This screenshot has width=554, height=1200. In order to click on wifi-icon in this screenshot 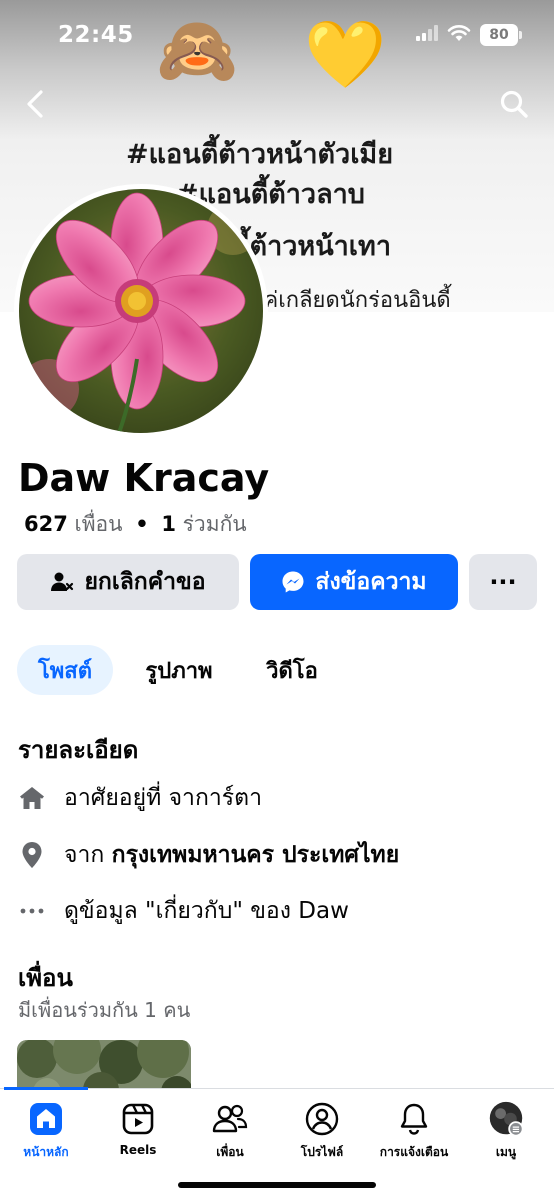, I will do `click(459, 35)`.